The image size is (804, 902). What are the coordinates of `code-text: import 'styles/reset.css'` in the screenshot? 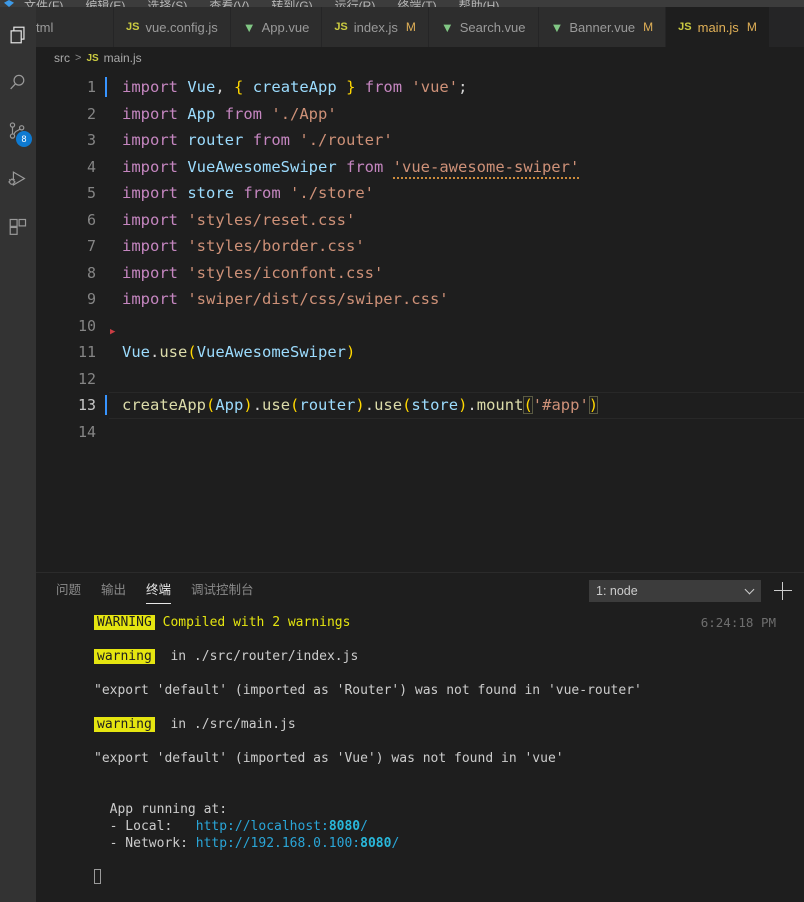 It's located at (239, 219).